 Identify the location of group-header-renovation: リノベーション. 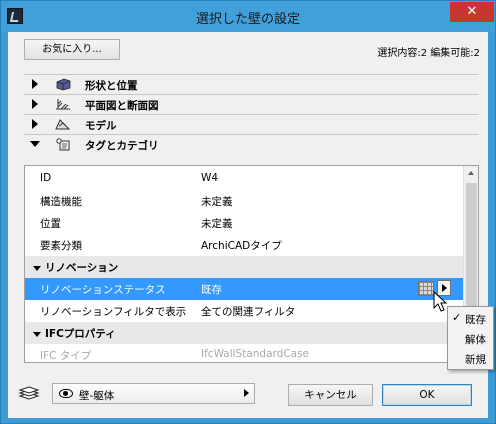
(245, 267).